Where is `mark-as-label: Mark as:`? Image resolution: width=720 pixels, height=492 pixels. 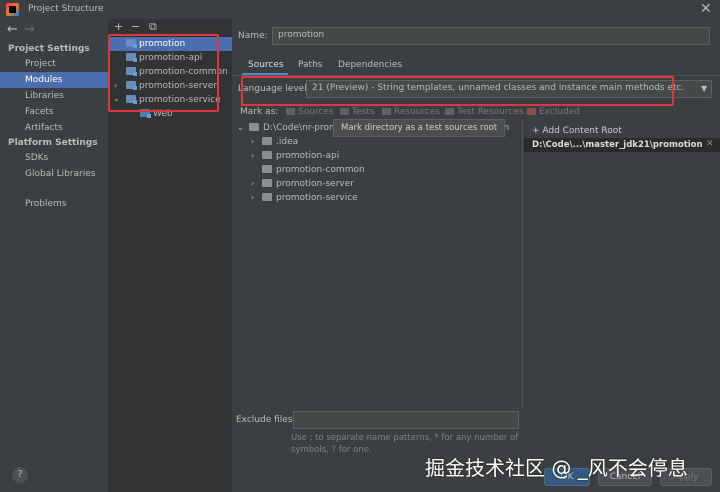 mark-as-label: Mark as: is located at coordinates (259, 112).